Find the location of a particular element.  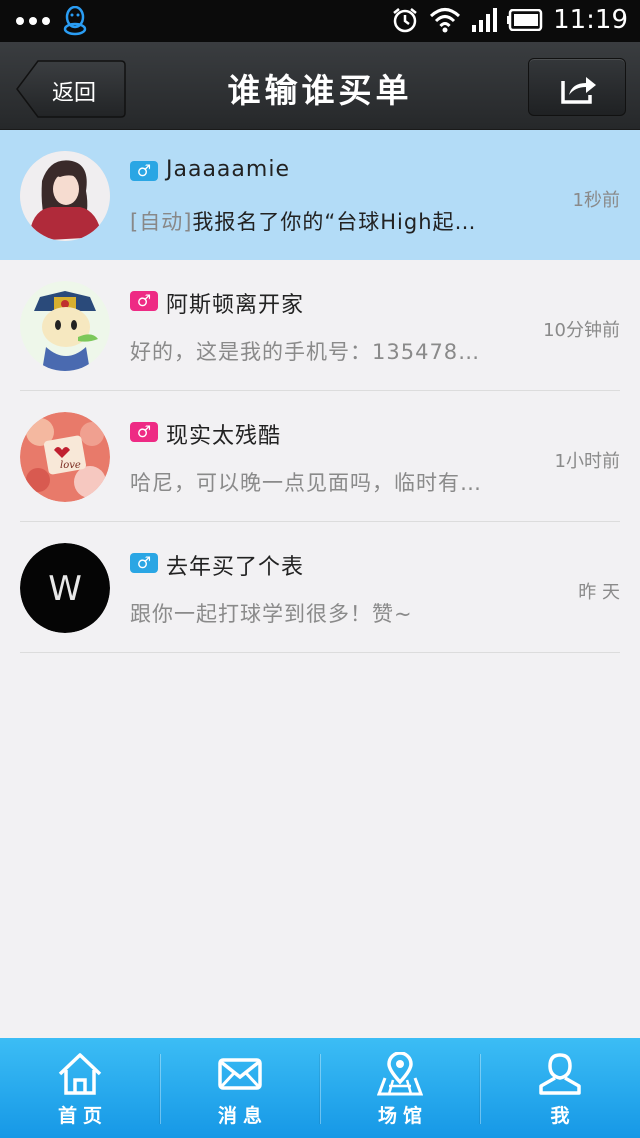

user-icon is located at coordinates (560, 1074).